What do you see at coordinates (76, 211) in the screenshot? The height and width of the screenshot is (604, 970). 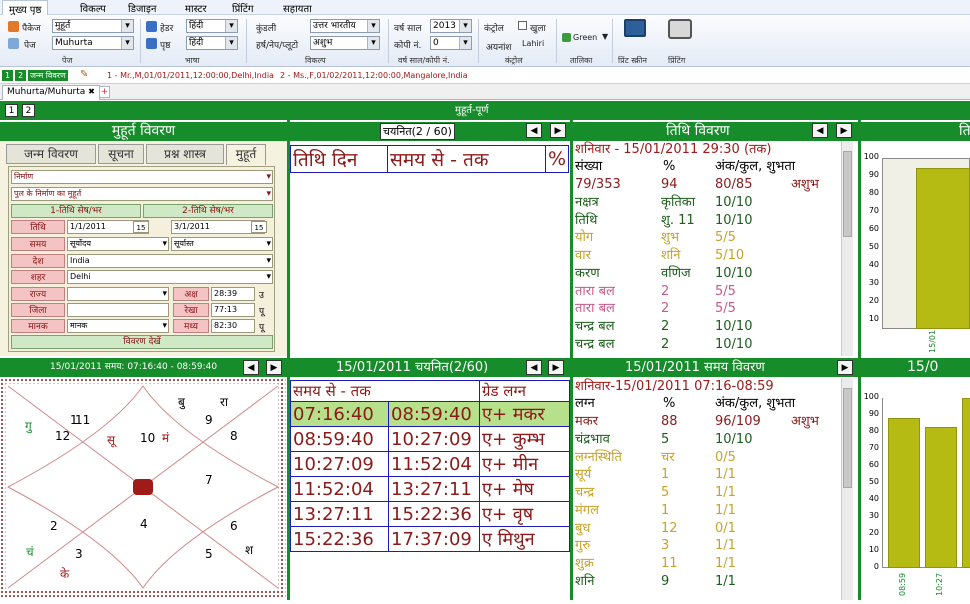 I see `tithi-button-1: 1-तिथि सेष/भर` at bounding box center [76, 211].